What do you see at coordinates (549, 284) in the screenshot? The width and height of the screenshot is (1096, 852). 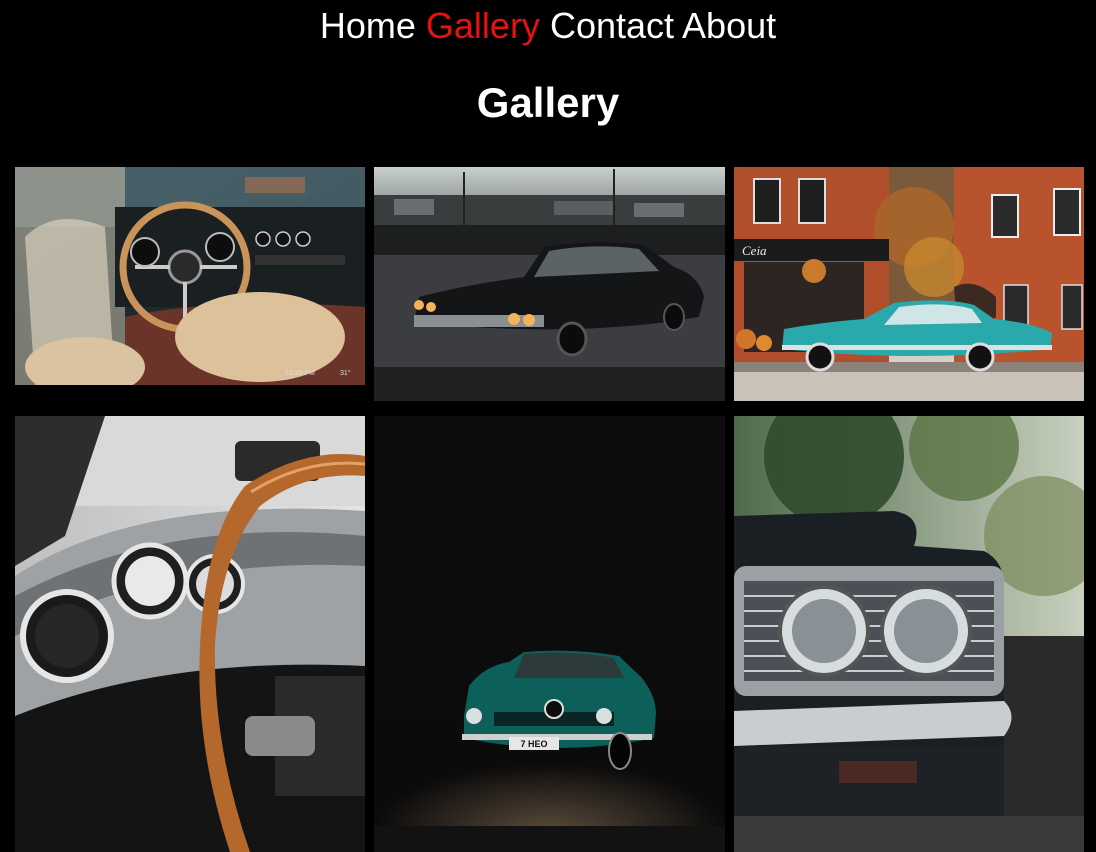 I see `gallery-photo-black-sedan` at bounding box center [549, 284].